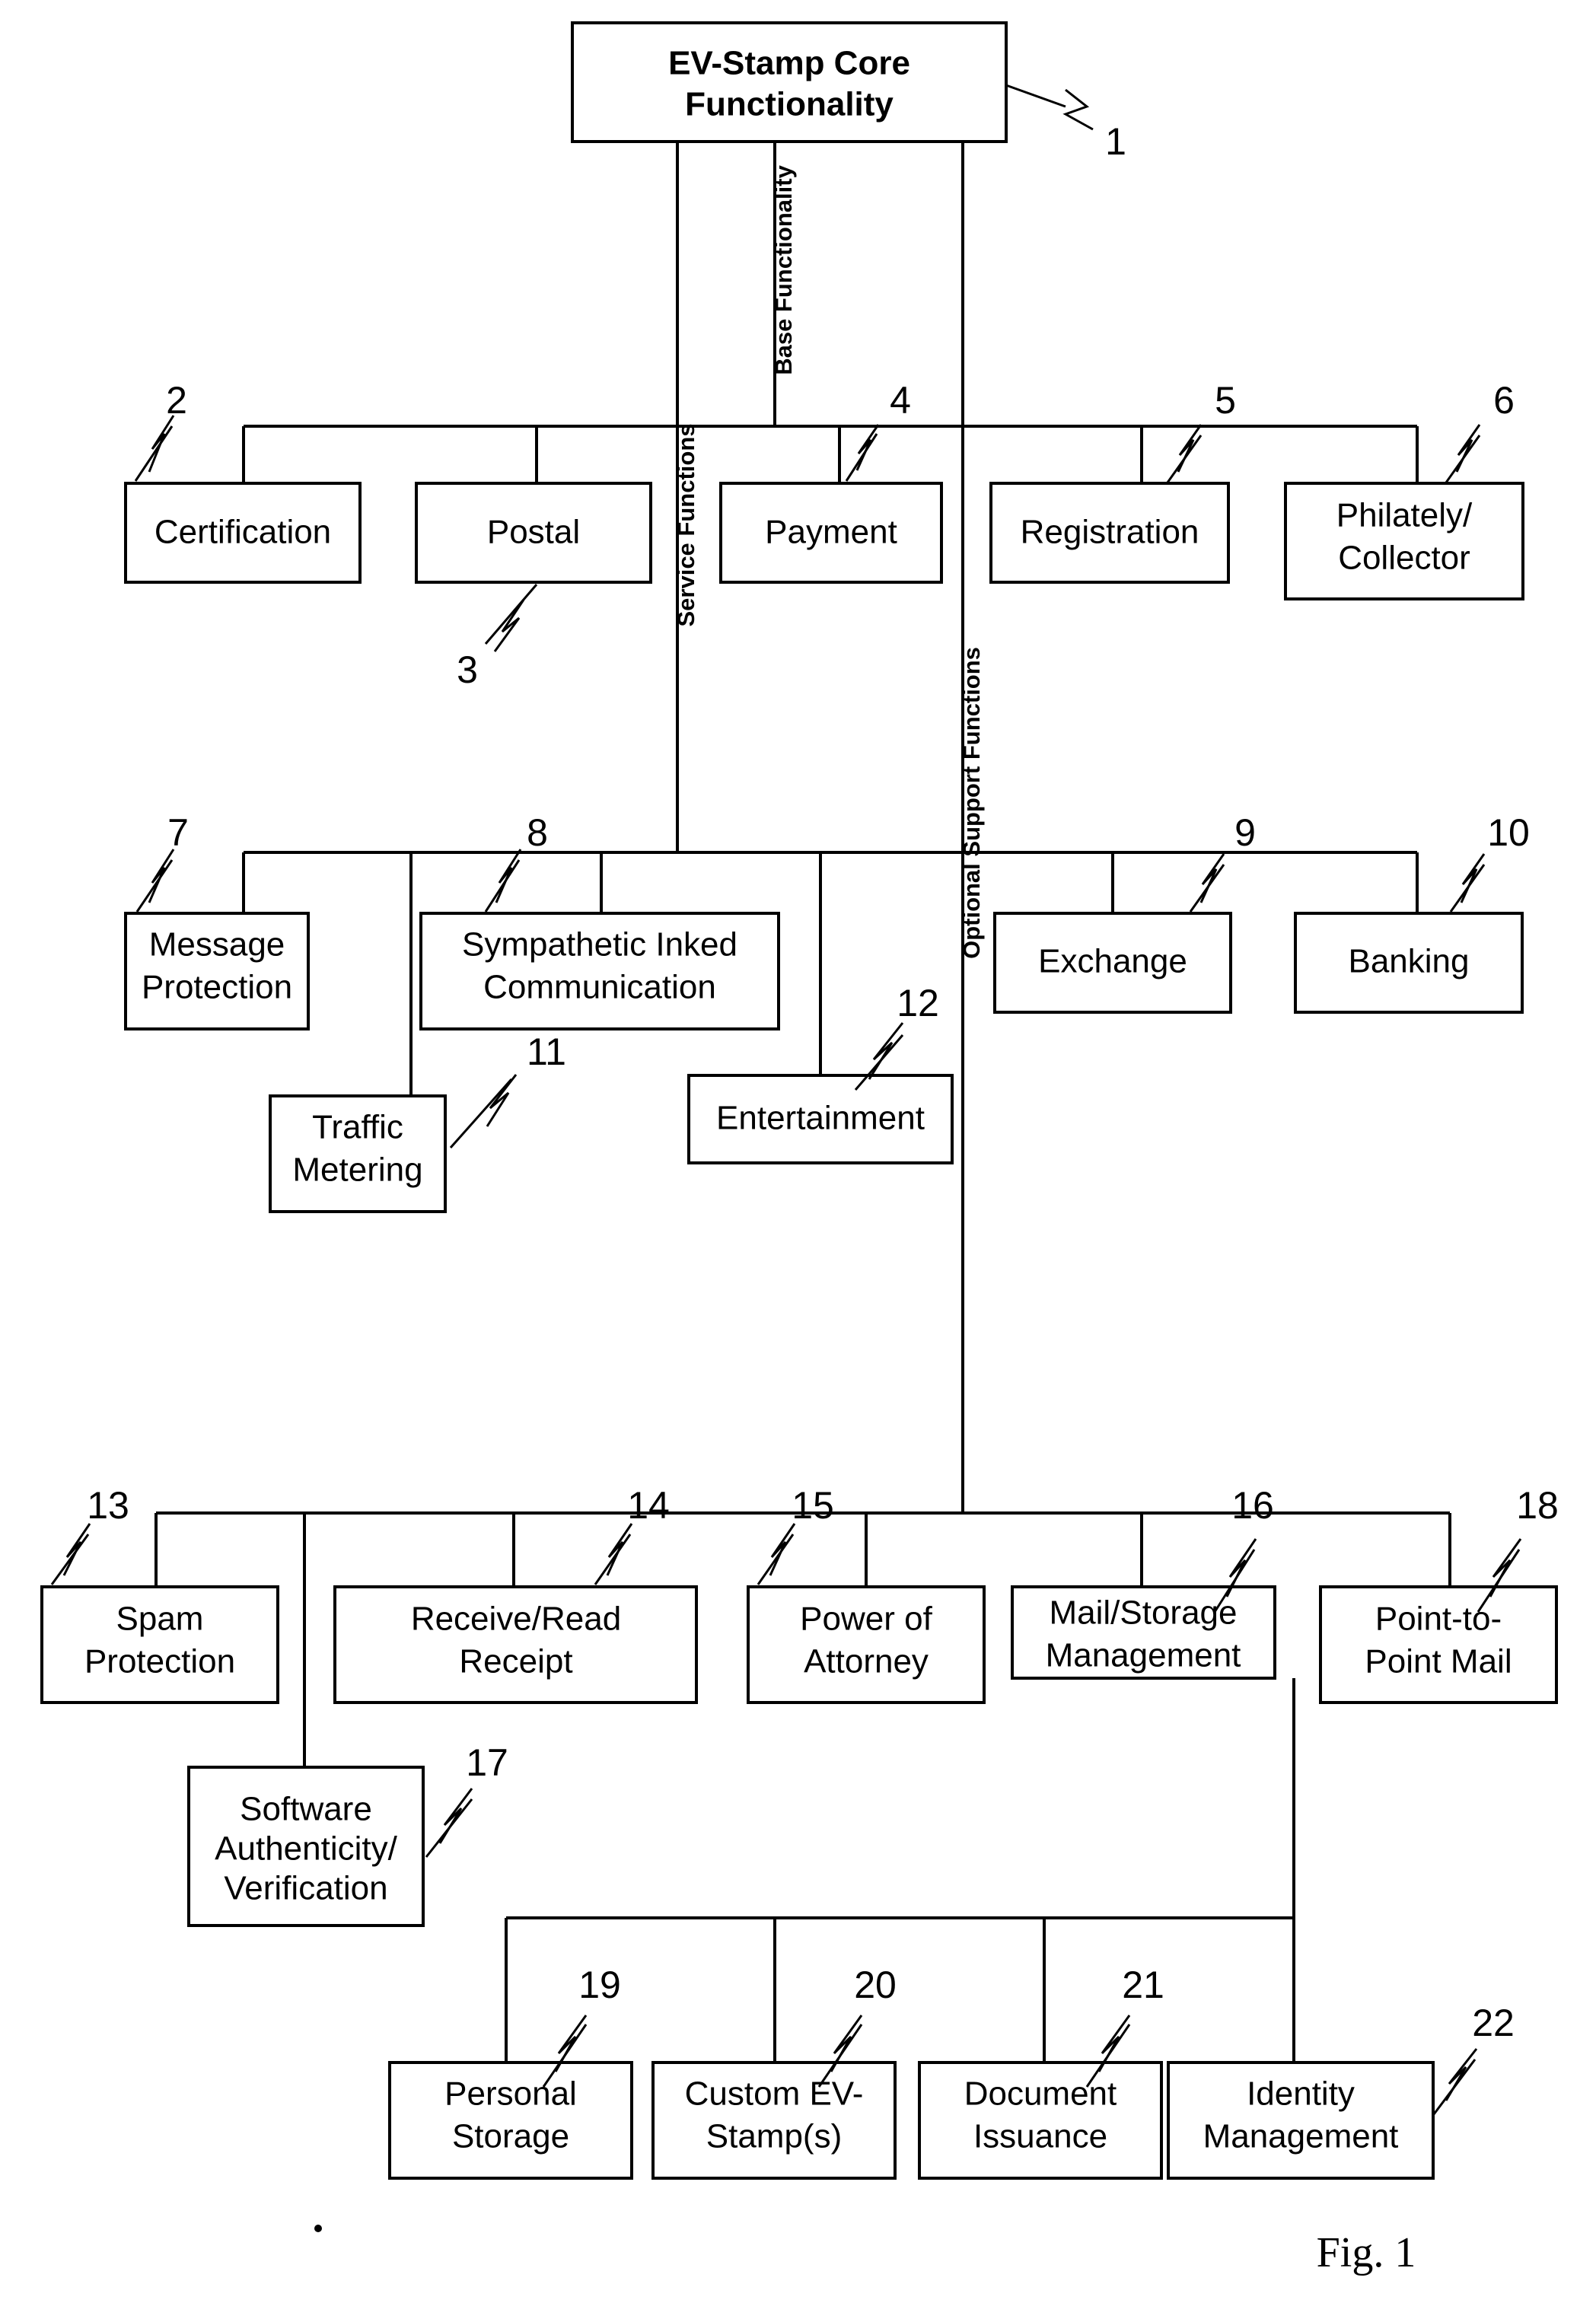 This screenshot has height=2303, width=1596. Describe the element at coordinates (1412, 912) in the screenshot. I see `node-banking: Banking 10` at that location.